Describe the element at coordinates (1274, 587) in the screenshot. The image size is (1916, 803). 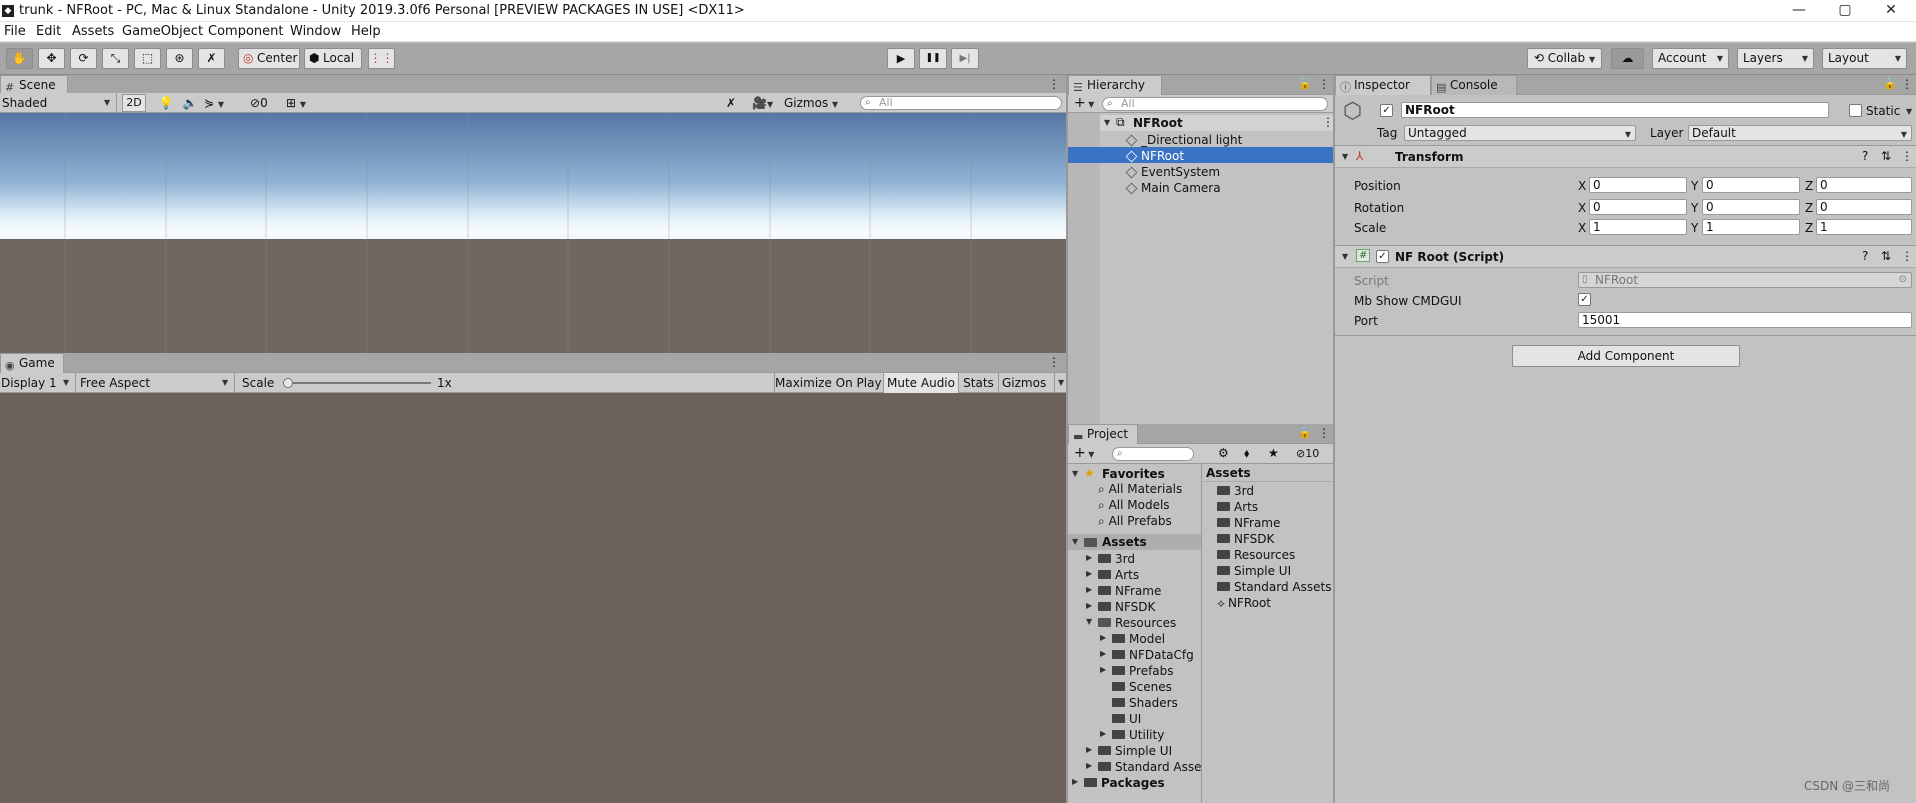
I see `content-item: Standard Assets` at that location.